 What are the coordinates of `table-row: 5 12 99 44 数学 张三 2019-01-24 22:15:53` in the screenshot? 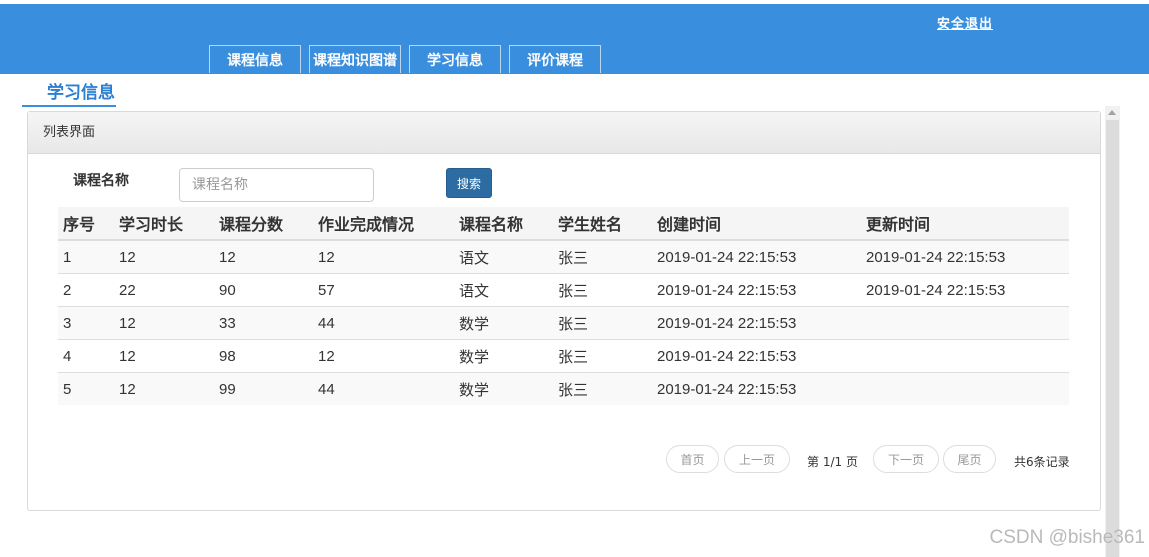 It's located at (563, 388).